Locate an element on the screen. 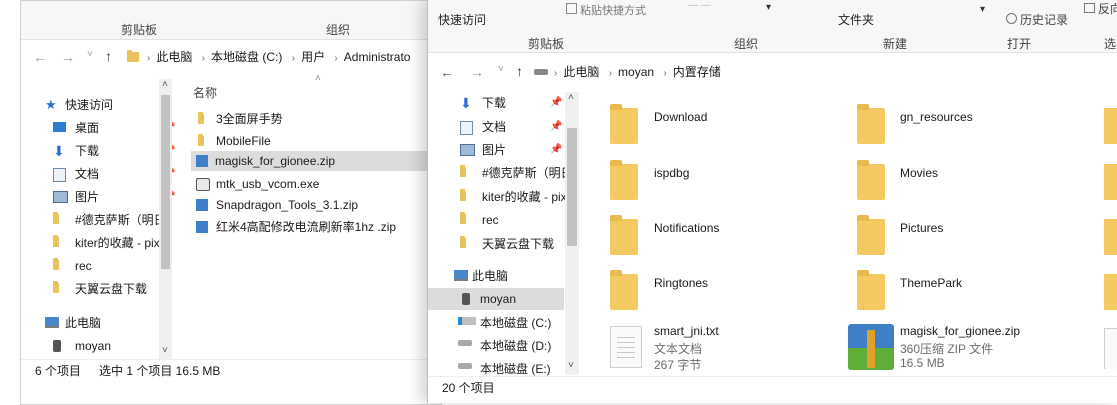 This screenshot has height=405, width=1117. nav-item-quick-access: ★ 快速访问 is located at coordinates (109, 105).